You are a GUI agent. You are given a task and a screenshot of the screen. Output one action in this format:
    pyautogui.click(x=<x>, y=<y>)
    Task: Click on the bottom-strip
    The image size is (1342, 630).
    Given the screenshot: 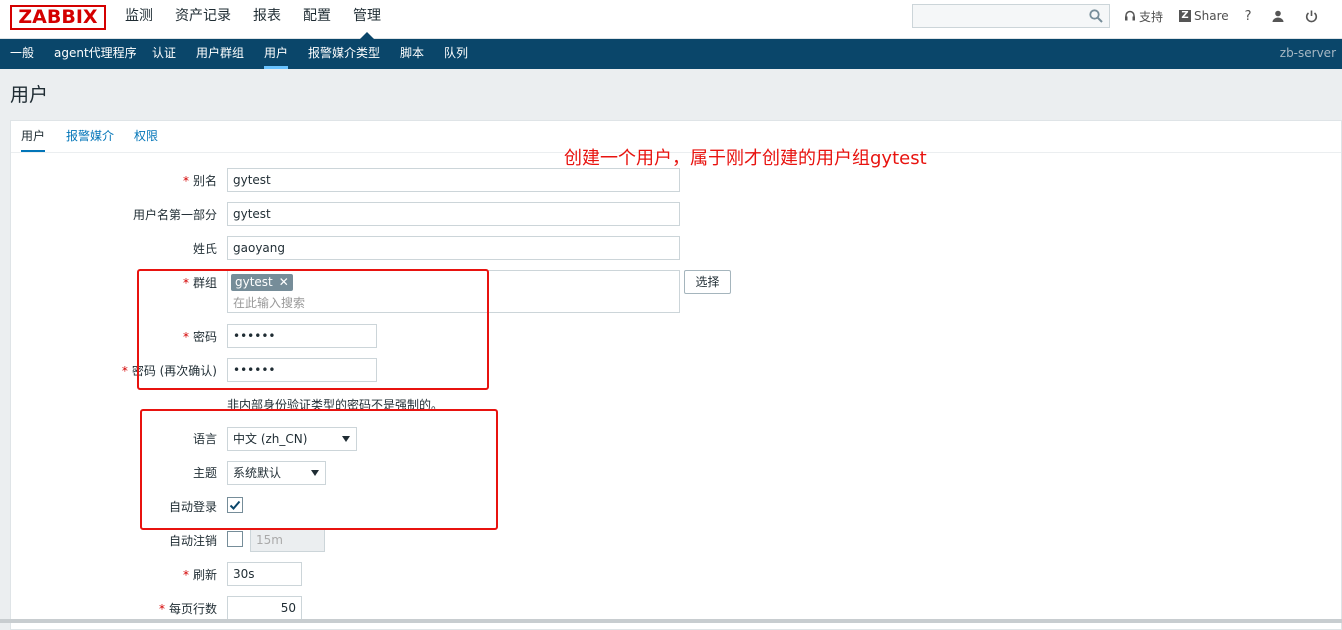 What is the action you would take?
    pyautogui.click(x=671, y=621)
    